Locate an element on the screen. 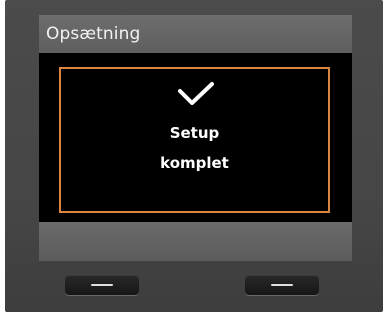  left-softkey-button is located at coordinates (102, 285).